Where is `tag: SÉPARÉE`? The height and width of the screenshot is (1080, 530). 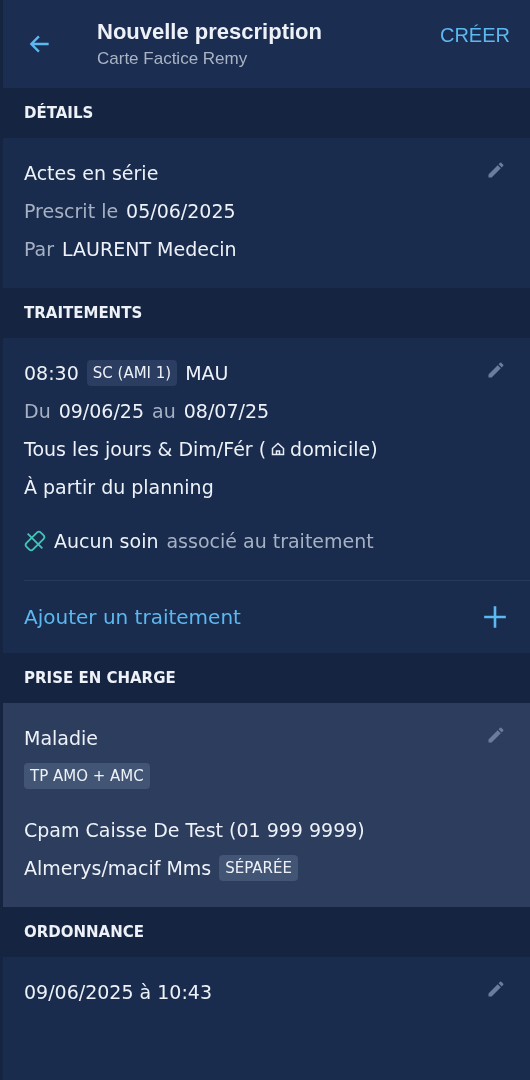 tag: SÉPARÉE is located at coordinates (258, 868).